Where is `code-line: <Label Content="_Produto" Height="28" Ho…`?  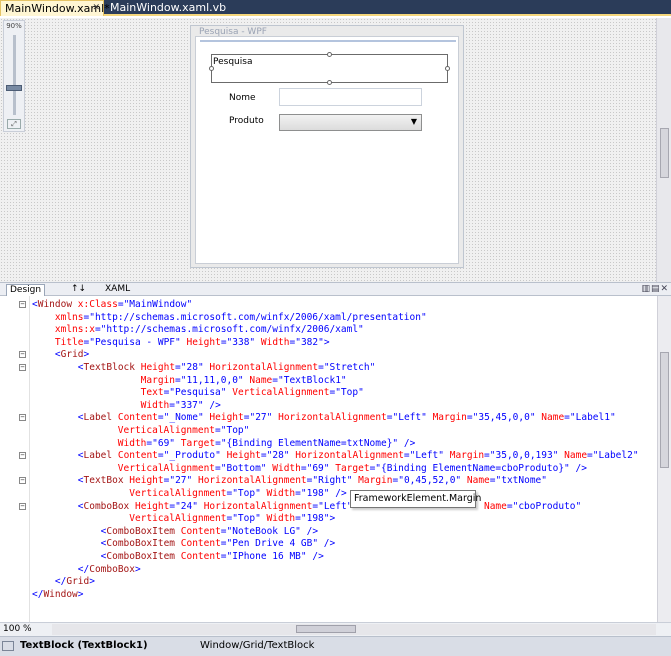 code-line: <Label Content="_Produto" Height="28" Ho… is located at coordinates (335, 456).